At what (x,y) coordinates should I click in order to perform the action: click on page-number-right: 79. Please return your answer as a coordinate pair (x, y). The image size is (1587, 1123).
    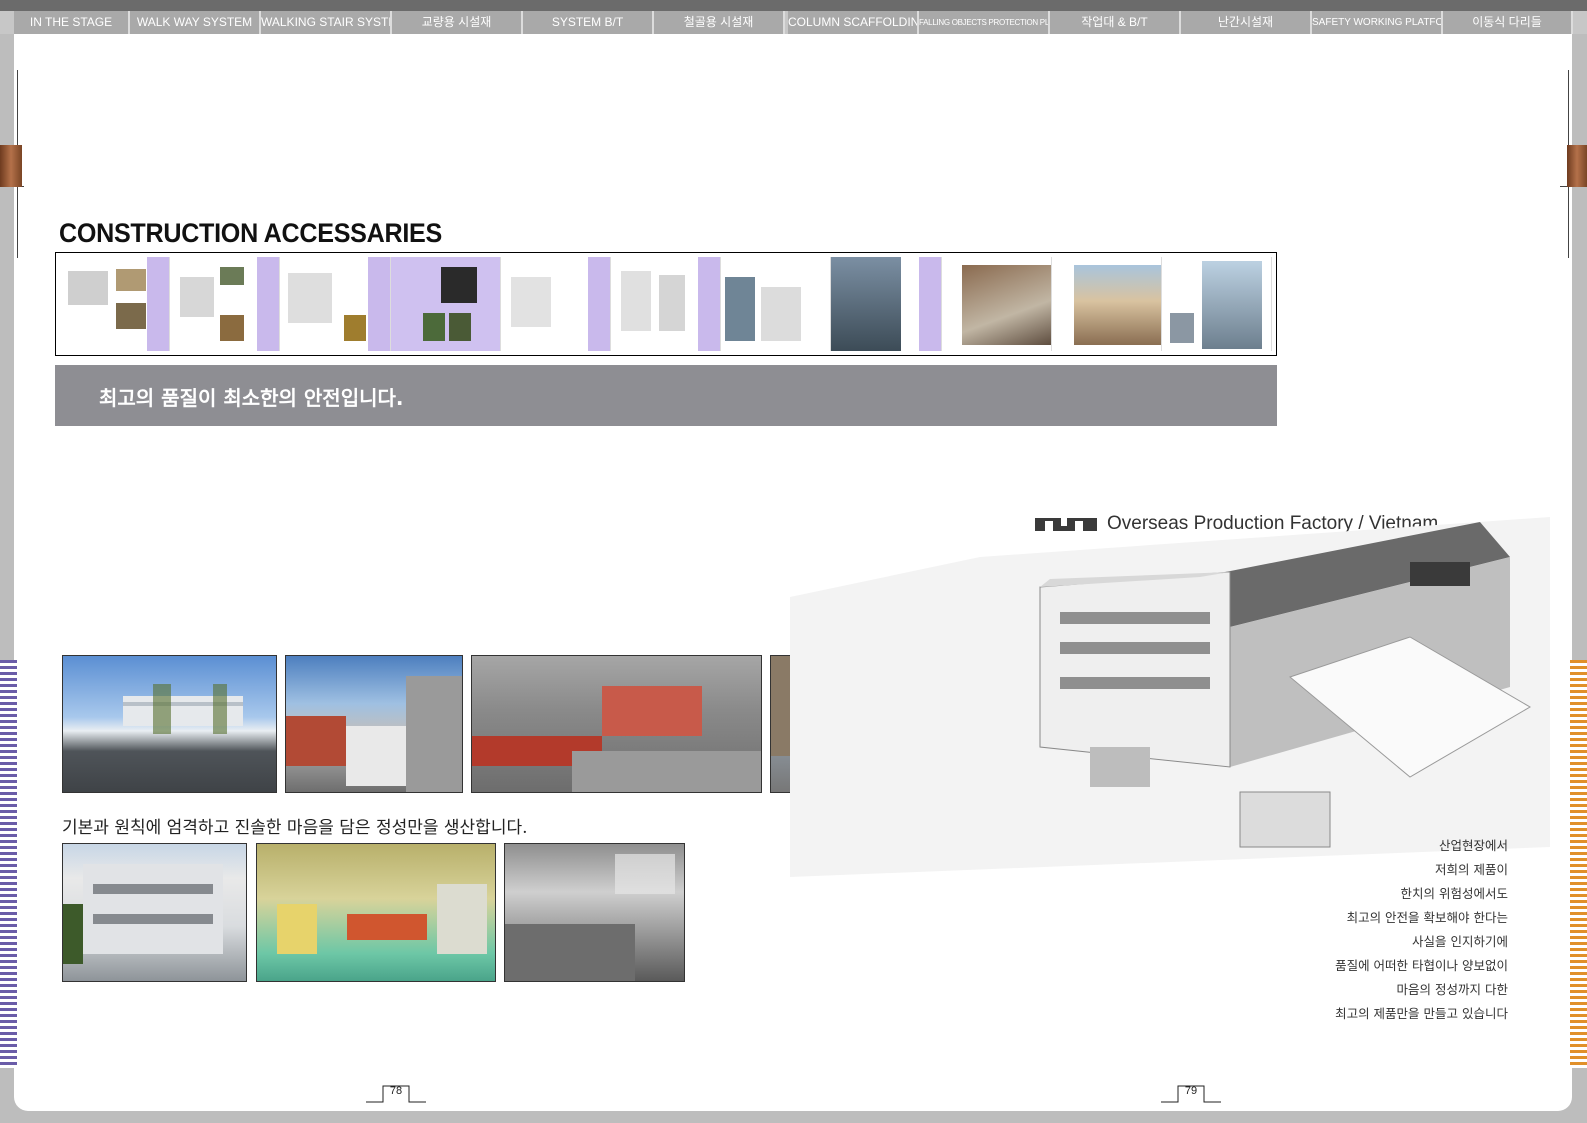
    Looking at the image, I should click on (1191, 1094).